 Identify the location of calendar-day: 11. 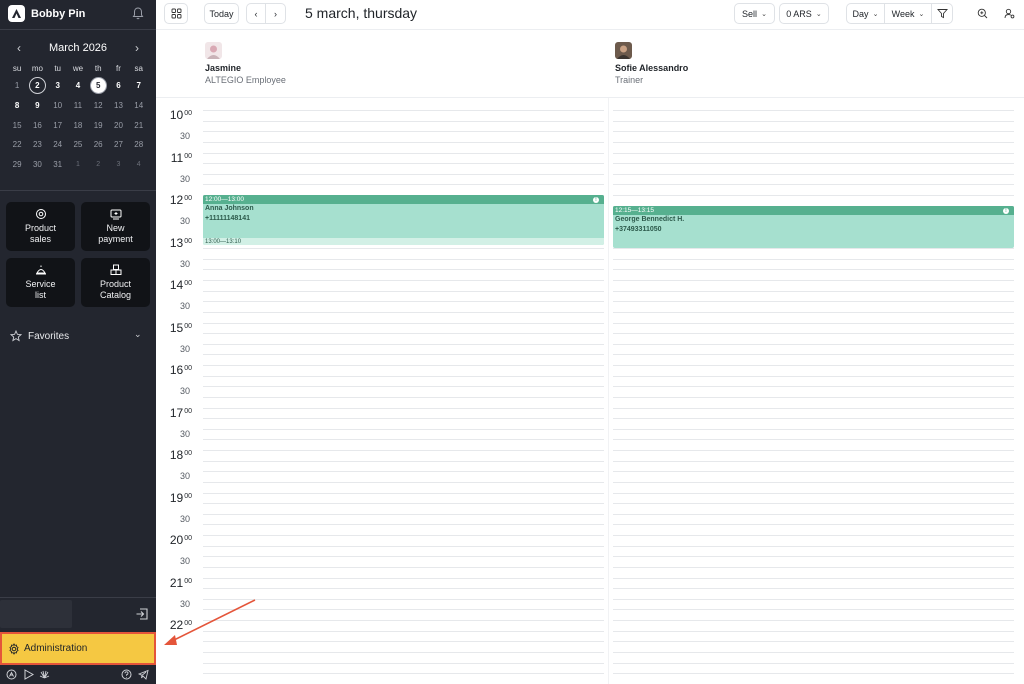
(78, 106).